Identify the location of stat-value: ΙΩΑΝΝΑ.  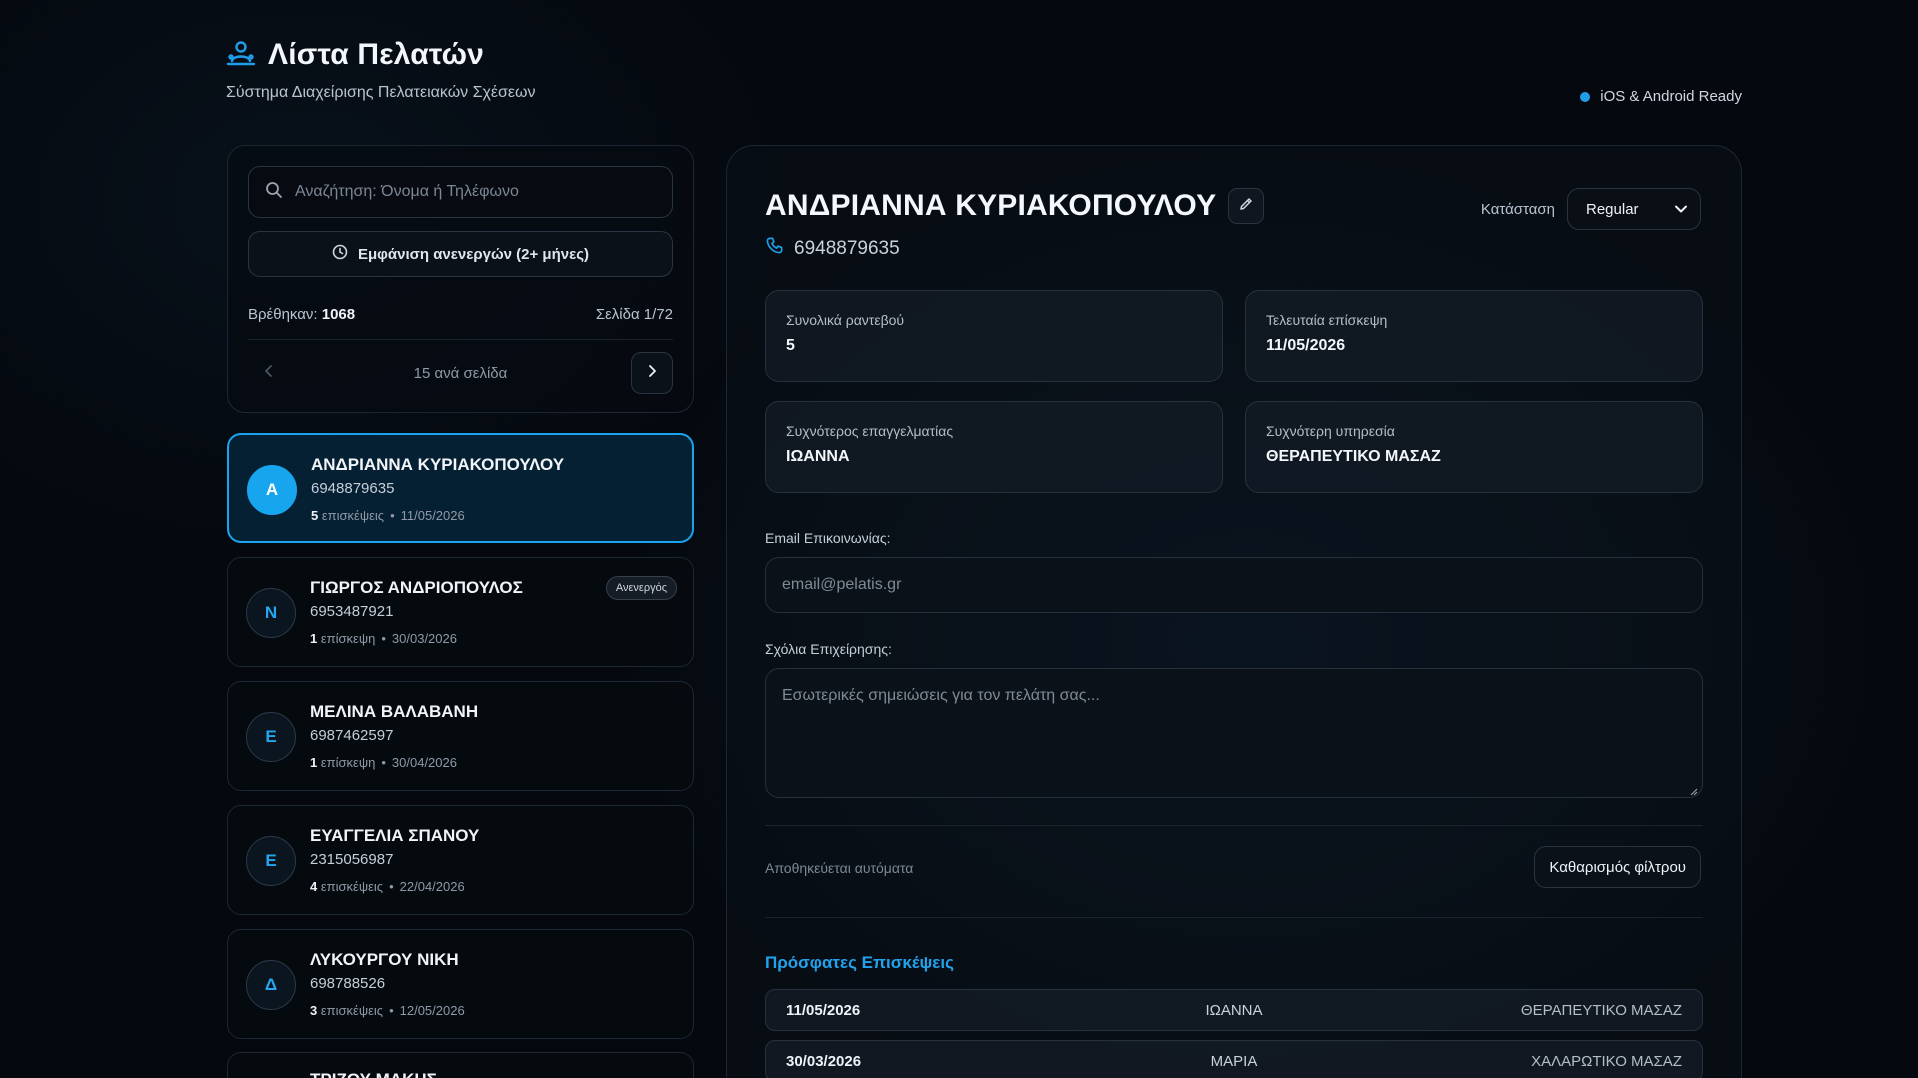
(818, 456).